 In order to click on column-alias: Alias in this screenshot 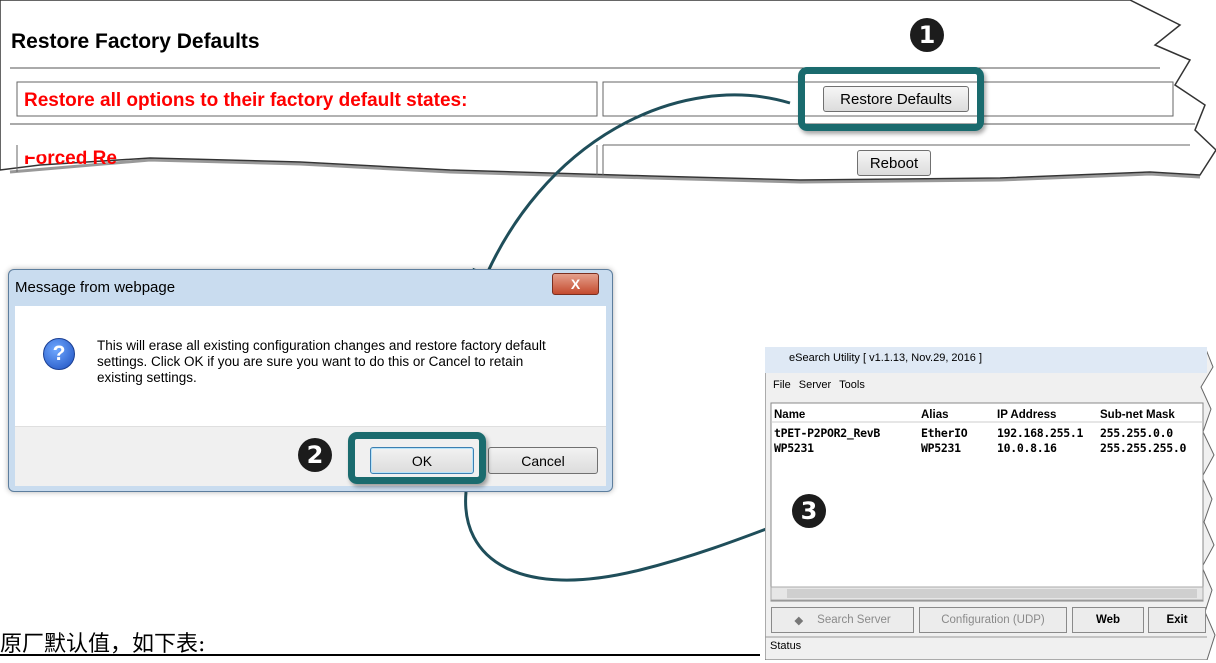, I will do `click(935, 415)`.